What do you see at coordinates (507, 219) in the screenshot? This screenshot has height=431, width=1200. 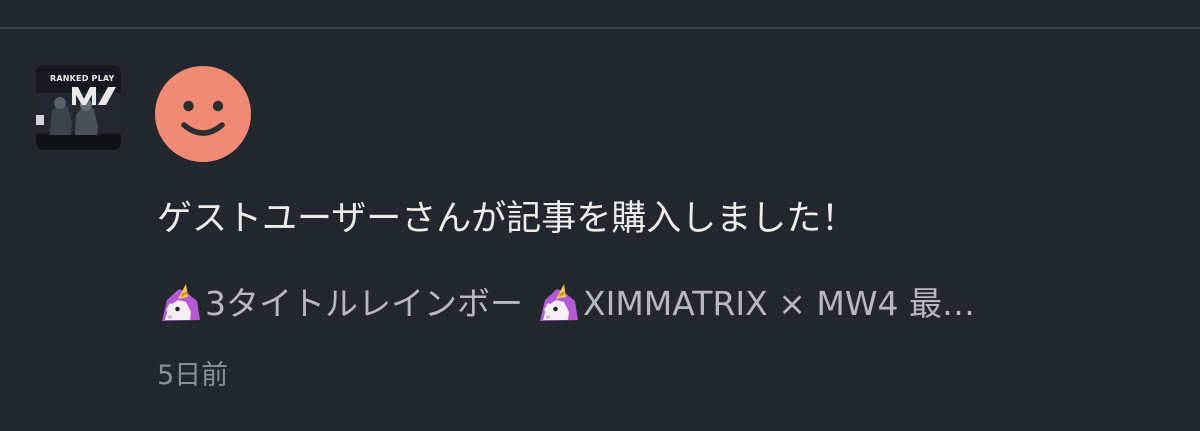 I see `notification-message: ゲストユーザーさんが記事を購入しました！` at bounding box center [507, 219].